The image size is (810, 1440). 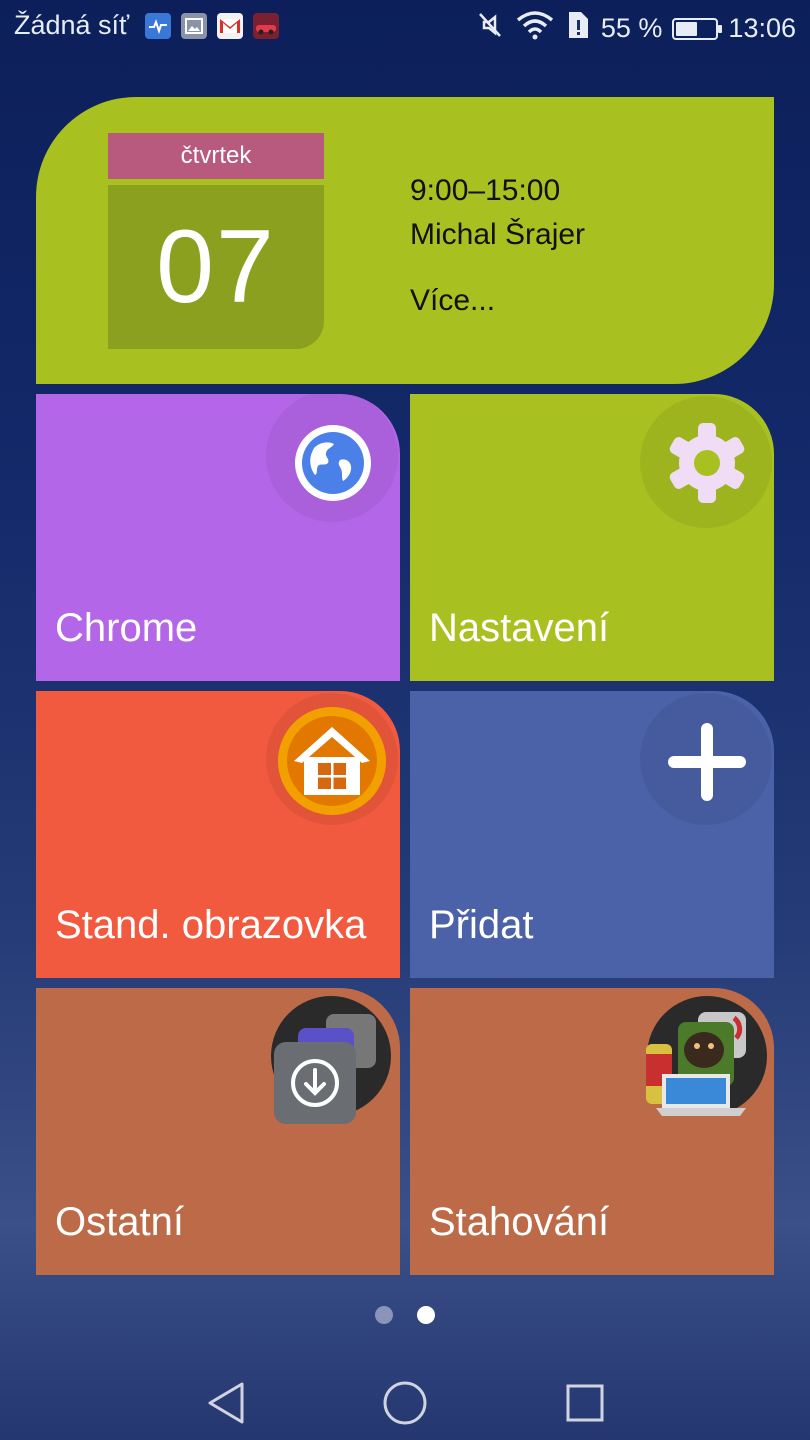 What do you see at coordinates (158, 25) in the screenshot?
I see `health-icon` at bounding box center [158, 25].